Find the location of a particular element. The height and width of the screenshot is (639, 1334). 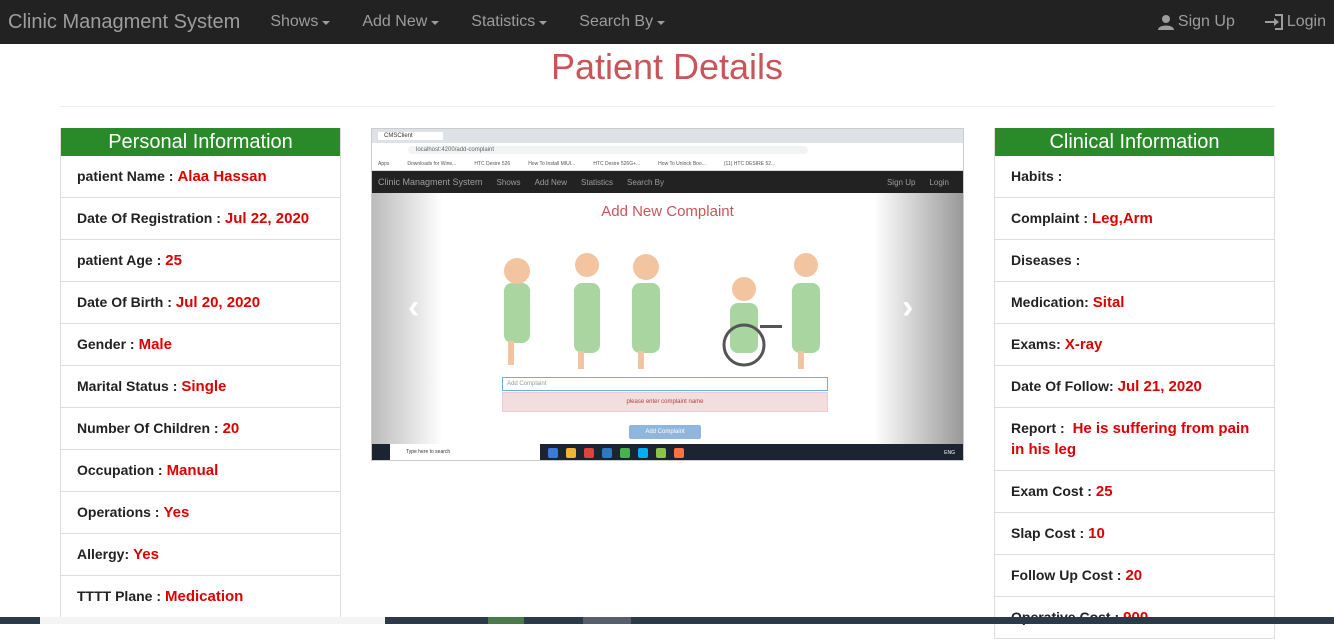

taskbar-time: ENG is located at coordinates (949, 452).